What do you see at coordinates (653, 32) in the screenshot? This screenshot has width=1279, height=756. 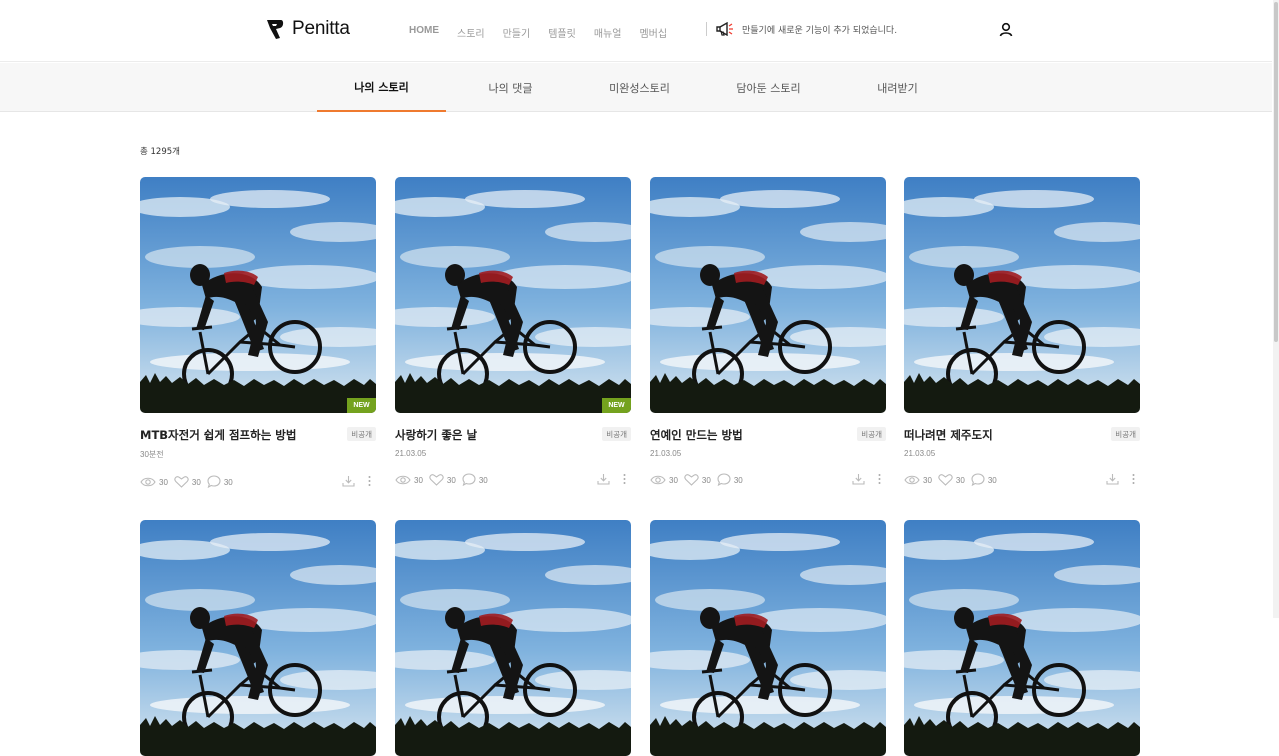 I see `nav-membership: 멤버십` at bounding box center [653, 32].